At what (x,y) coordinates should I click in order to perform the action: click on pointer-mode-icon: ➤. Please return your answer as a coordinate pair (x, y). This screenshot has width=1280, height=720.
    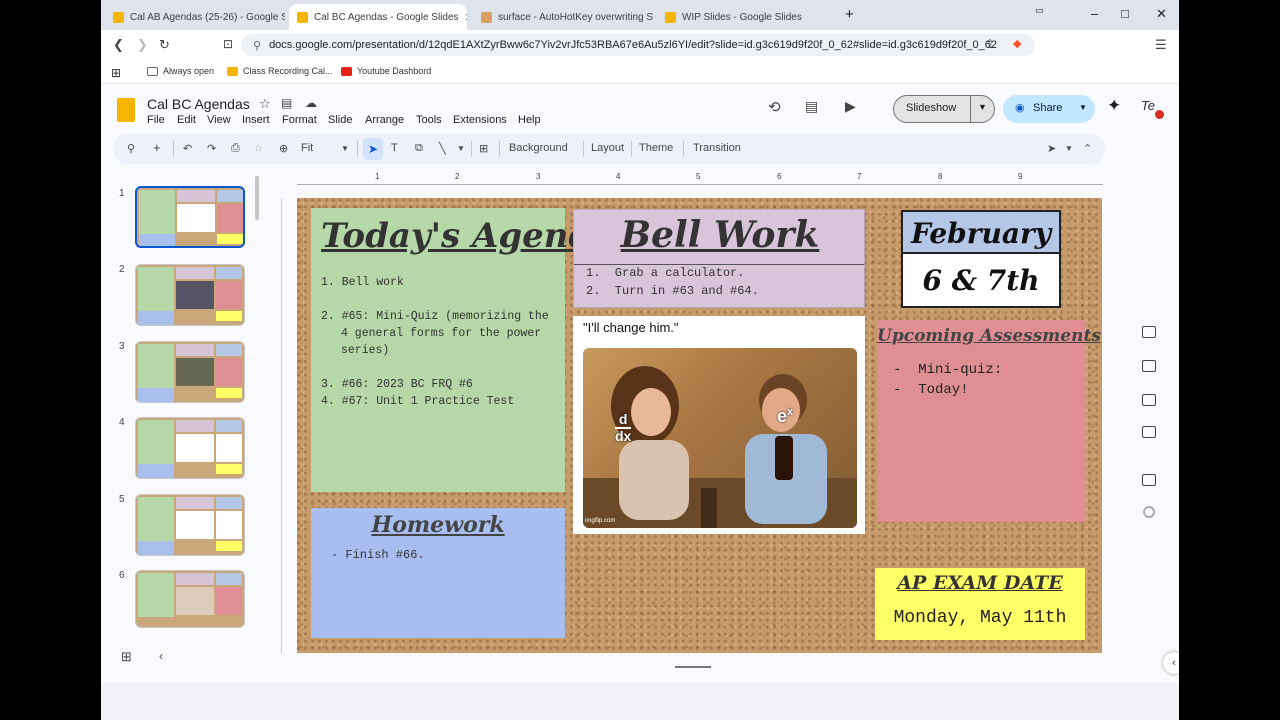
    Looking at the image, I should click on (1051, 148).